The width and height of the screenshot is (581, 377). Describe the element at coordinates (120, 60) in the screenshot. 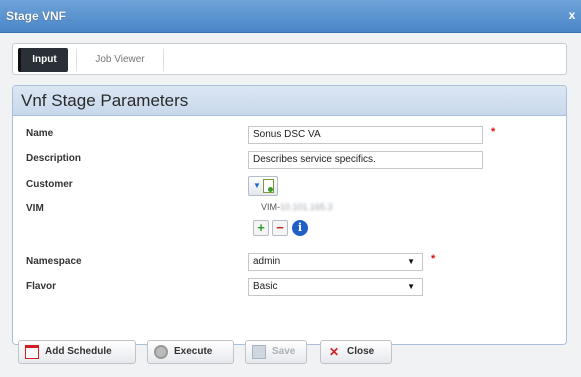

I see `tab-job-viewer: Job Viewer` at that location.